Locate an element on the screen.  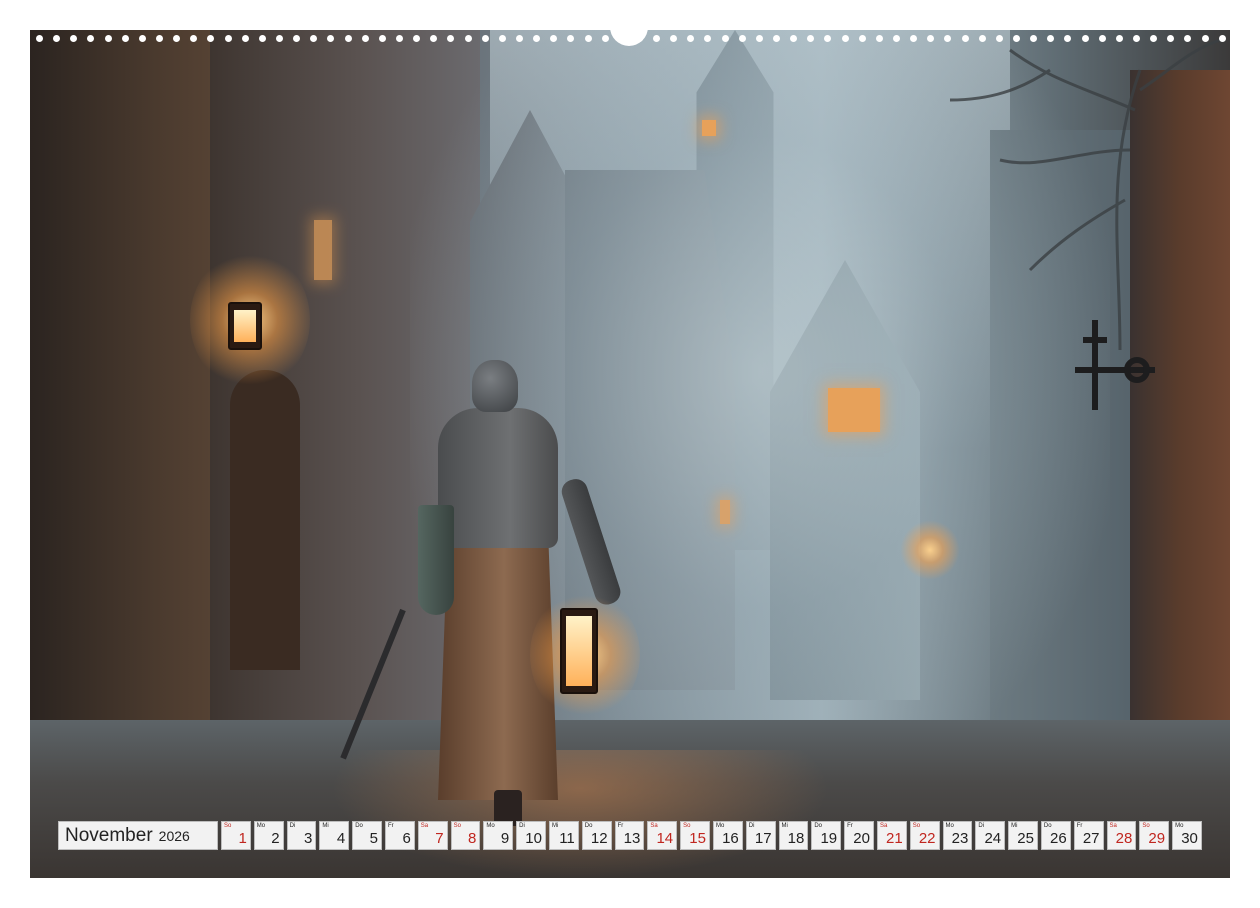
day-number: 14 is located at coordinates (665, 838).